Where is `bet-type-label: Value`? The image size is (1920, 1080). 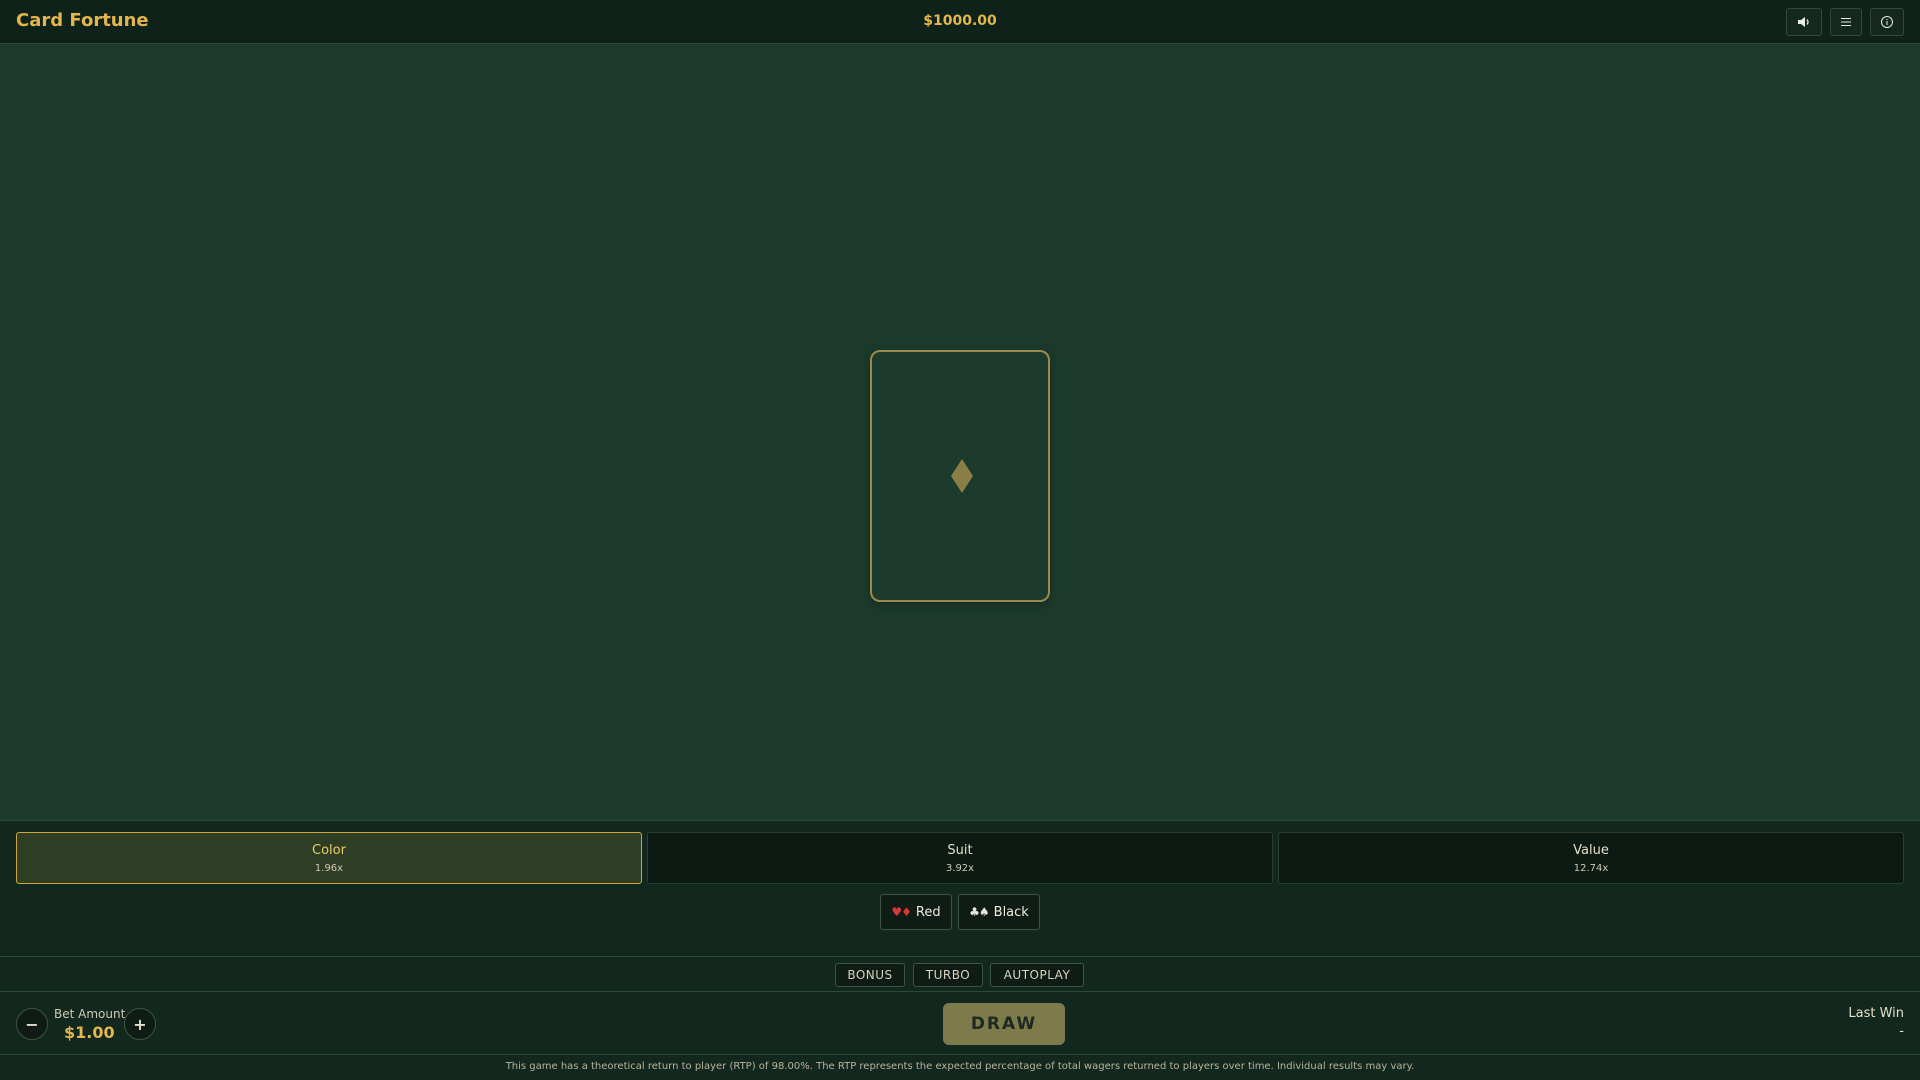 bet-type-label: Value is located at coordinates (1591, 850).